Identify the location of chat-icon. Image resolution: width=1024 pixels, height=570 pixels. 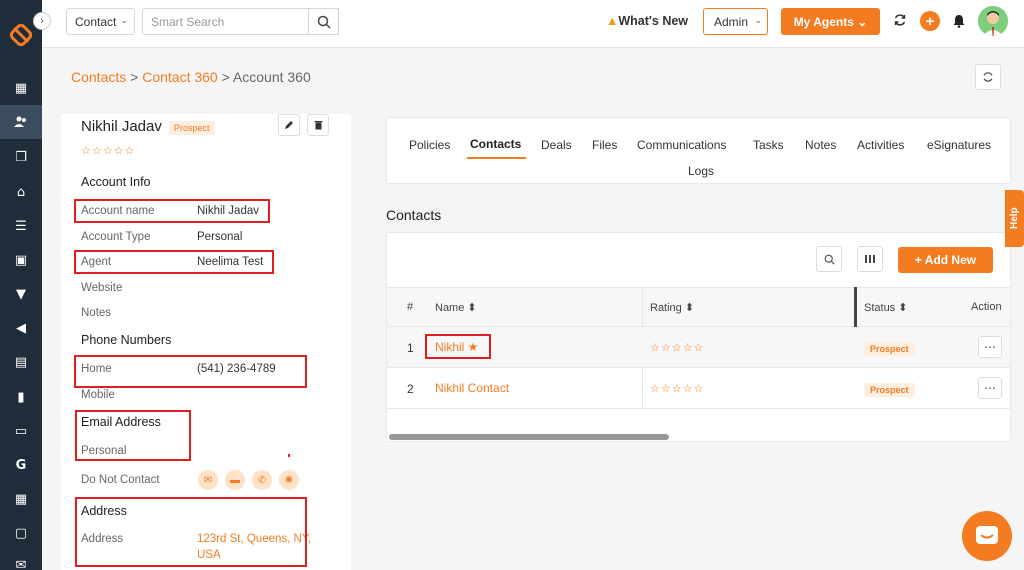
(987, 535).